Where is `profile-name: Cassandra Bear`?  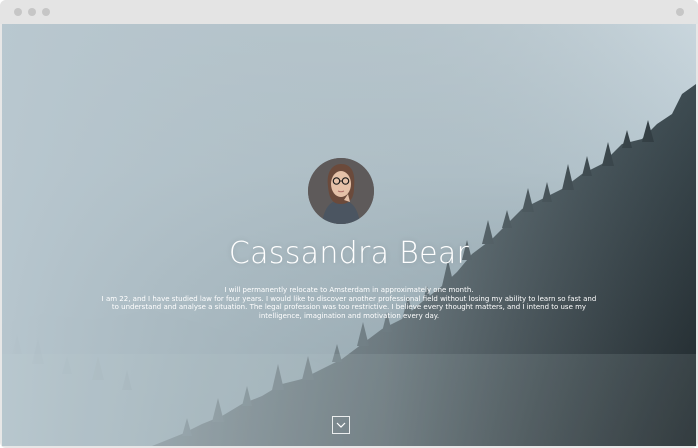
profile-name: Cassandra Bear is located at coordinates (349, 253).